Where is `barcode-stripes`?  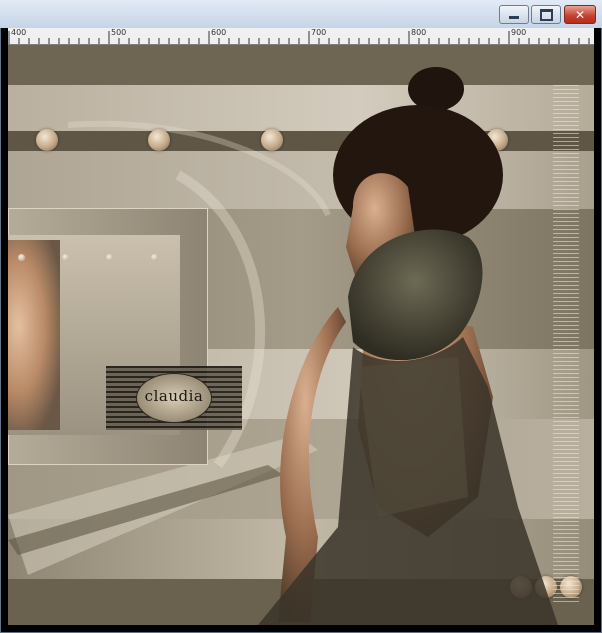
barcode-stripes is located at coordinates (566, 345).